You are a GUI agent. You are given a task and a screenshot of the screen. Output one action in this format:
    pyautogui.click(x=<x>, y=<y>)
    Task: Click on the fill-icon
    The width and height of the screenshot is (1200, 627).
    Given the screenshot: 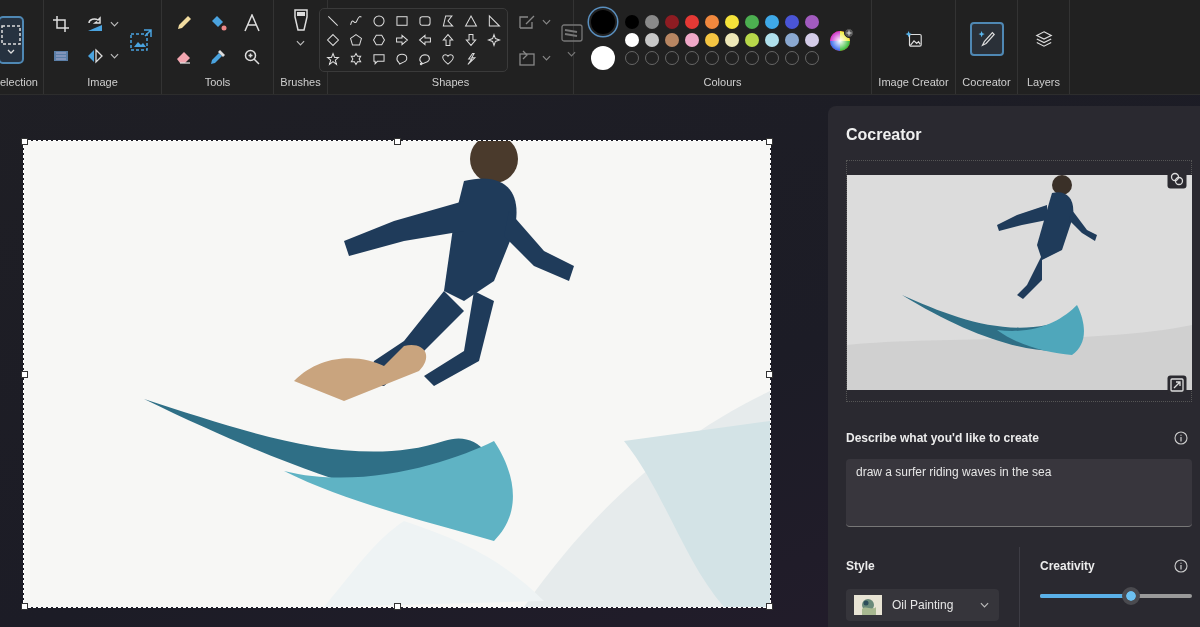 What is the action you would take?
    pyautogui.click(x=526, y=58)
    